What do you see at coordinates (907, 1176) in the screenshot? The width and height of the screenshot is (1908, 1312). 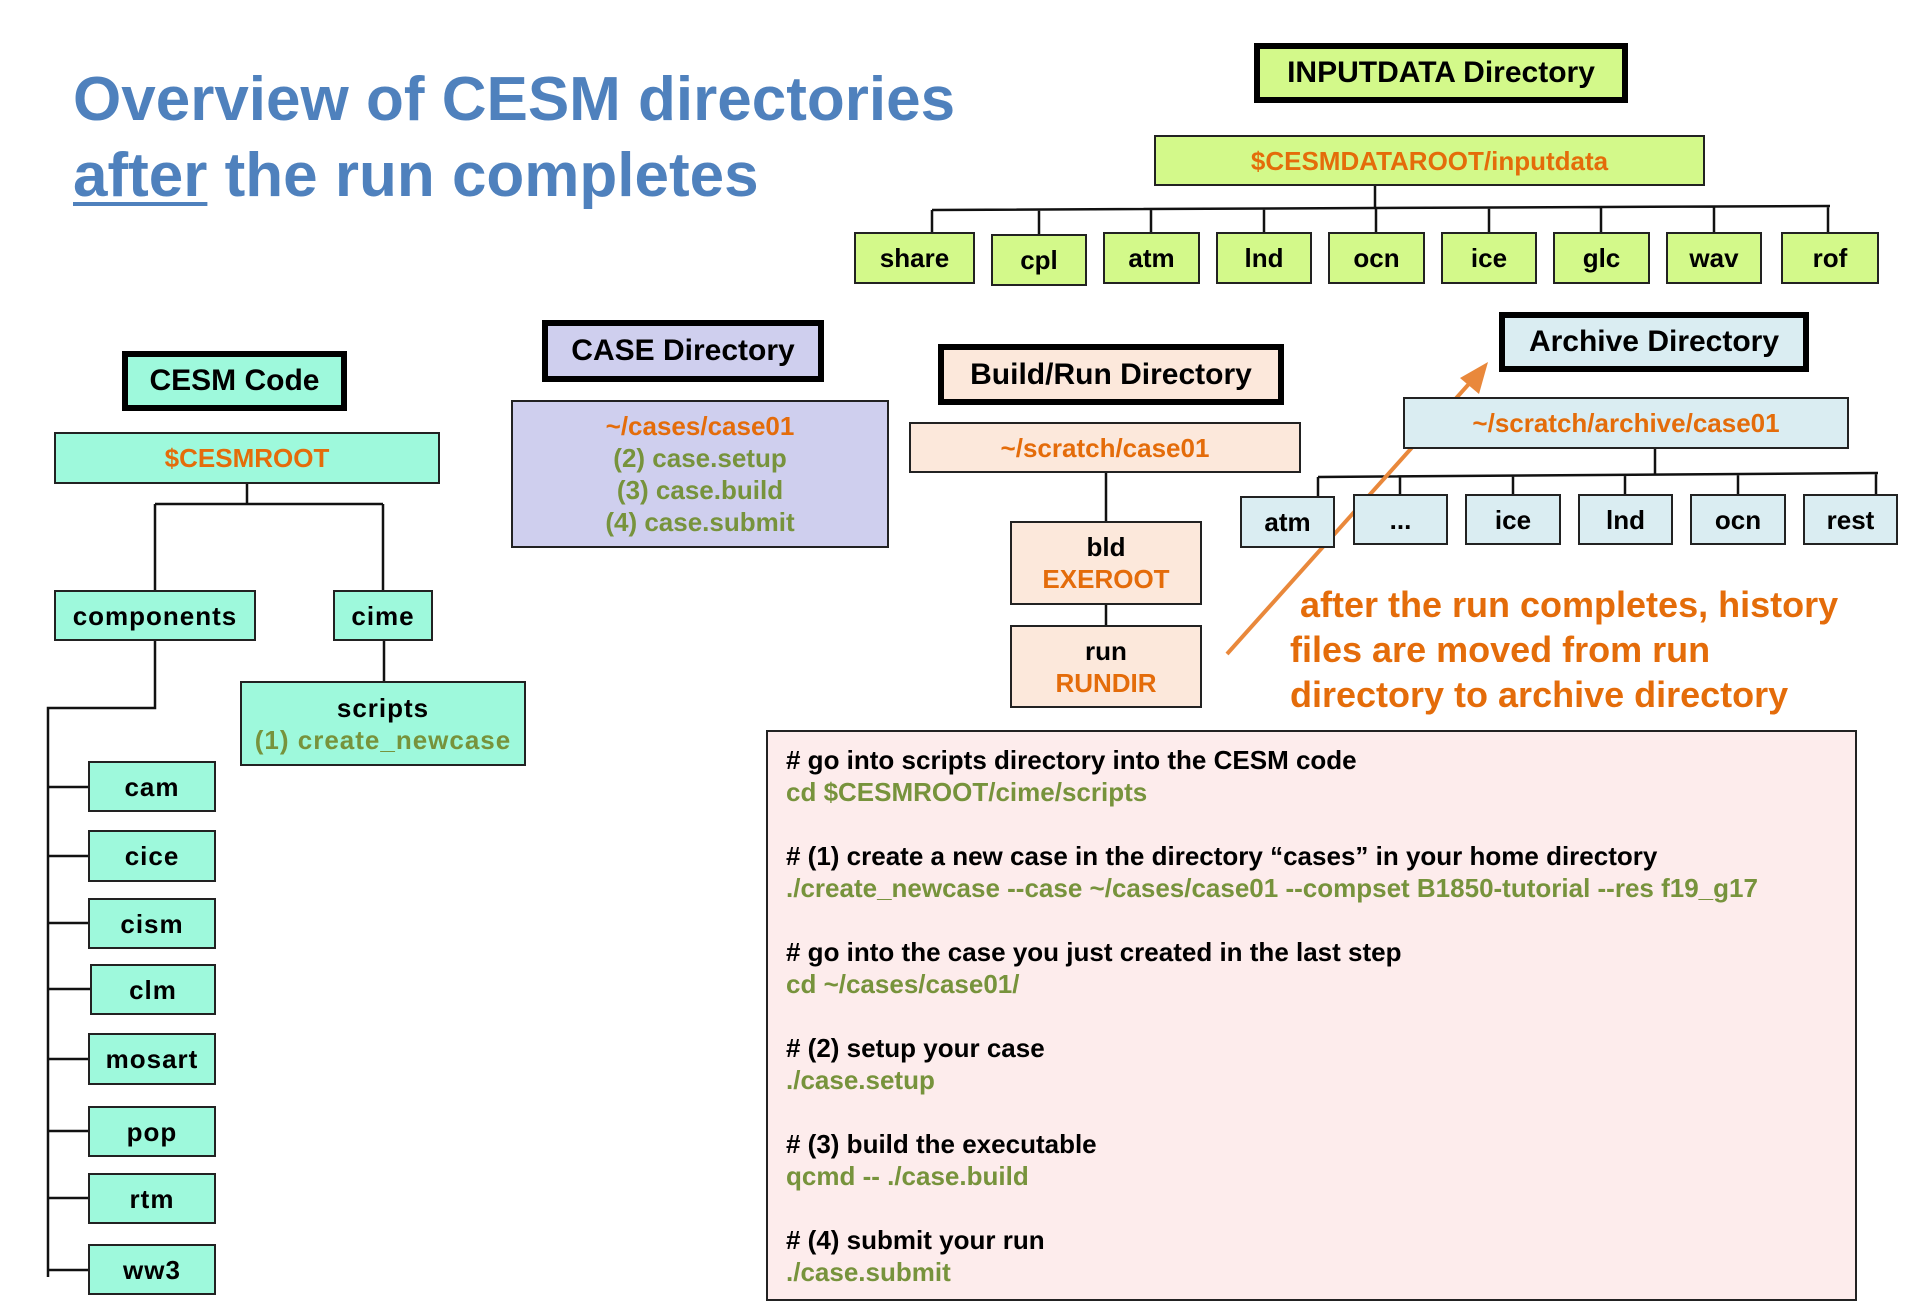 I see `code-command: qcmd -- ./case.build` at bounding box center [907, 1176].